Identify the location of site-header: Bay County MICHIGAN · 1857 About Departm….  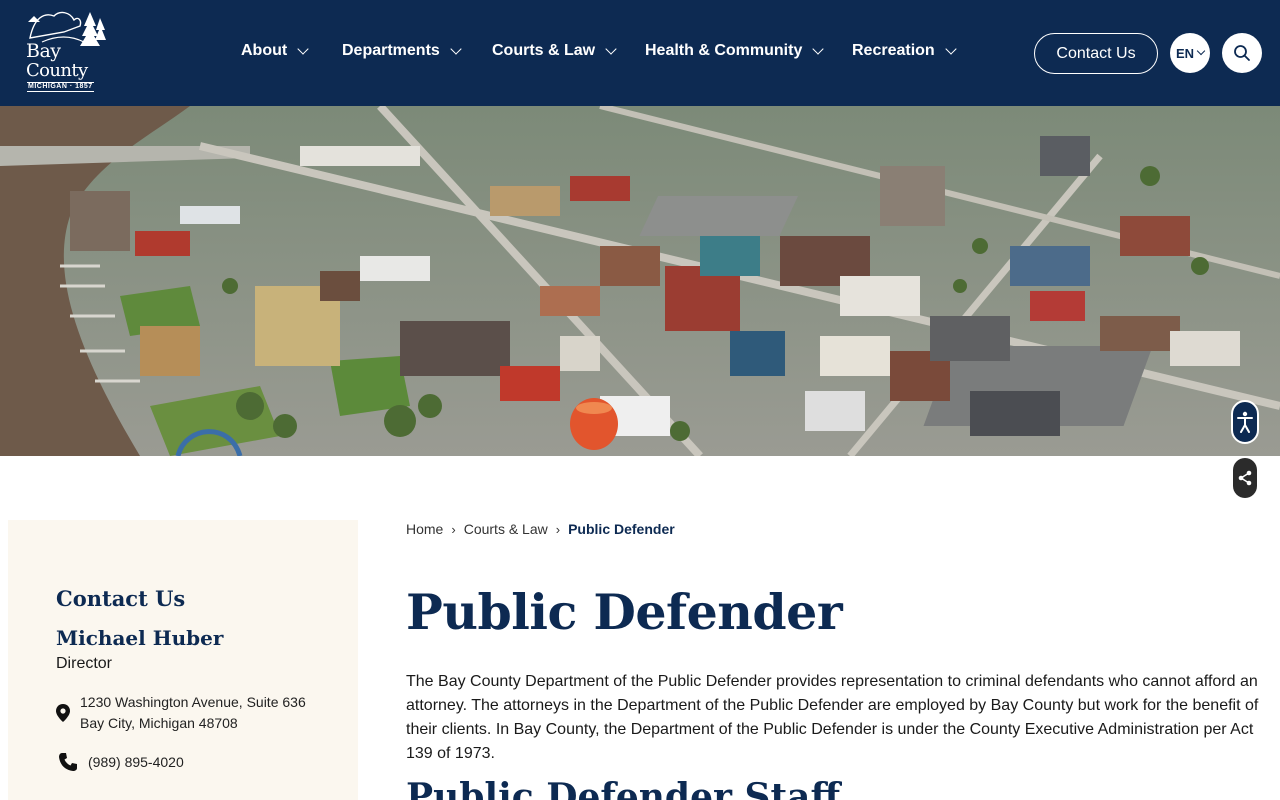
(640, 53).